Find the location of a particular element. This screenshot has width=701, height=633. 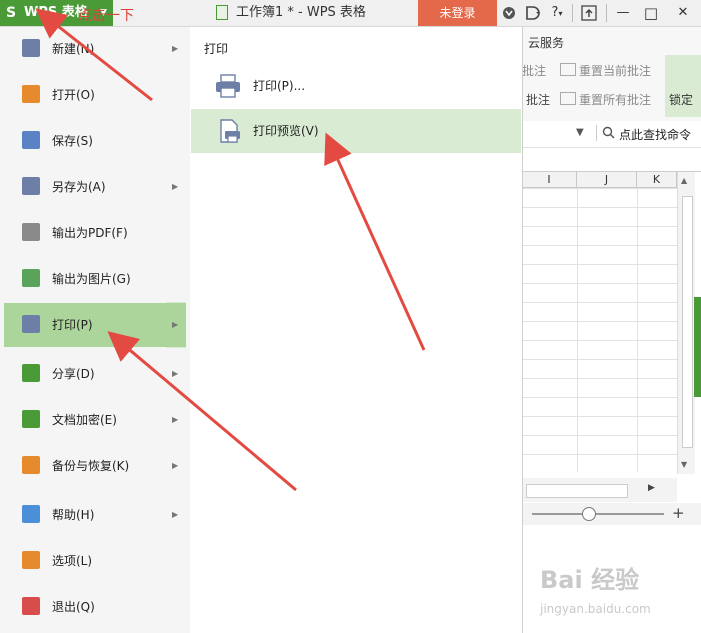

arrow-to-print-preview is located at coordinates (375, 241).